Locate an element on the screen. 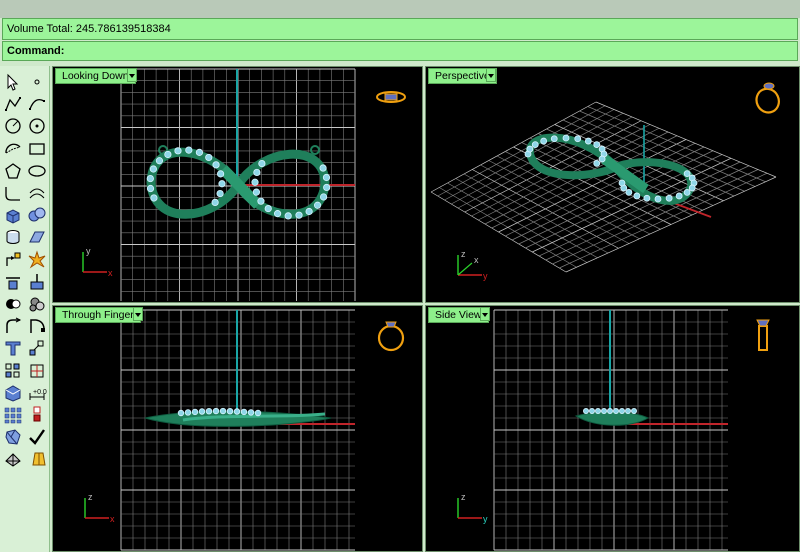 Image resolution: width=800 pixels, height=552 pixels. chamfer-icon is located at coordinates (37, 326).